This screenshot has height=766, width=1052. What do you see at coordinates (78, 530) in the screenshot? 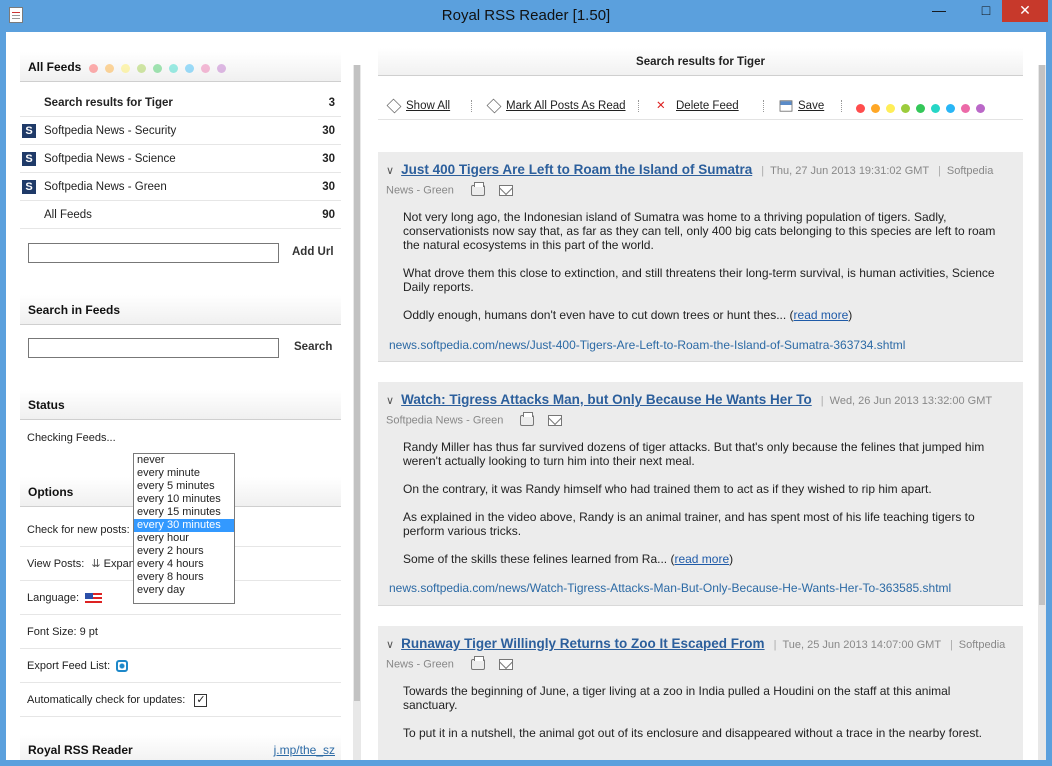
I see `option-label: Check for new posts:` at bounding box center [78, 530].